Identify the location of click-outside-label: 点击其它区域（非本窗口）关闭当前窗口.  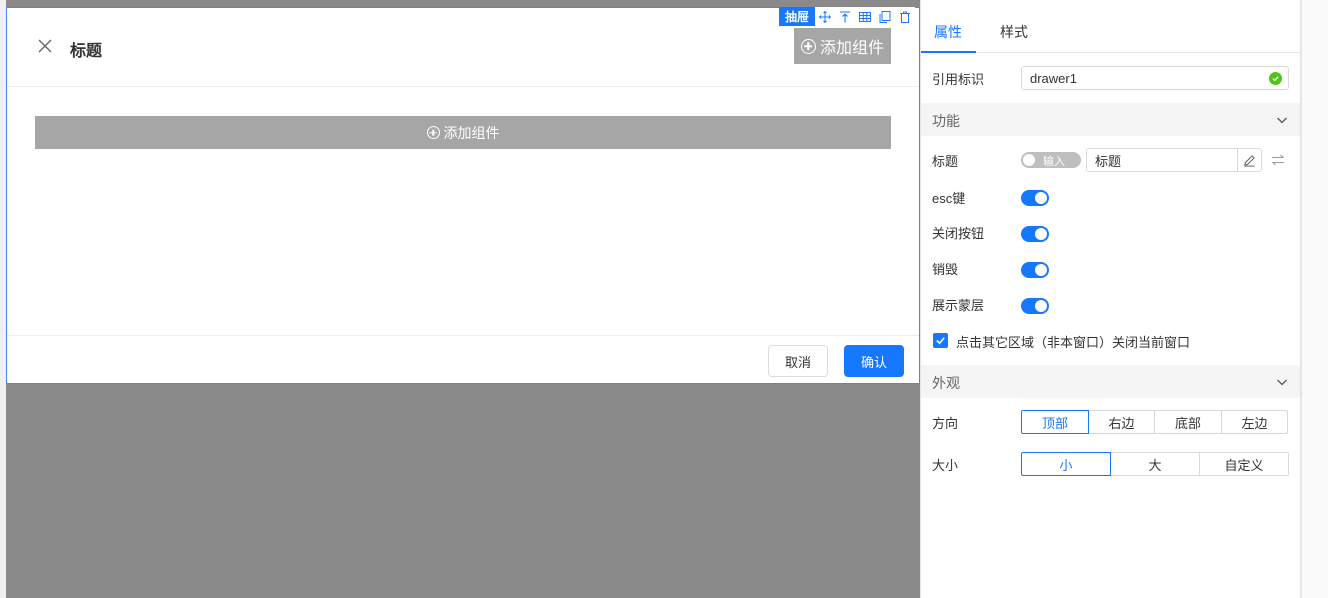
(1073, 342).